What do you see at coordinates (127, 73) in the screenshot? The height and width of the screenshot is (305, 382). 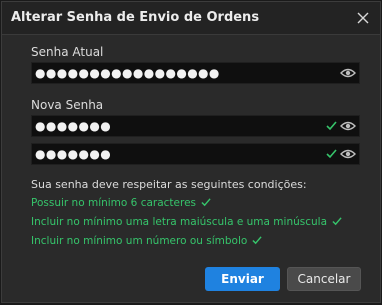 I see `current-password-value: ●●●●●●●●●●●●●●●●●` at bounding box center [127, 73].